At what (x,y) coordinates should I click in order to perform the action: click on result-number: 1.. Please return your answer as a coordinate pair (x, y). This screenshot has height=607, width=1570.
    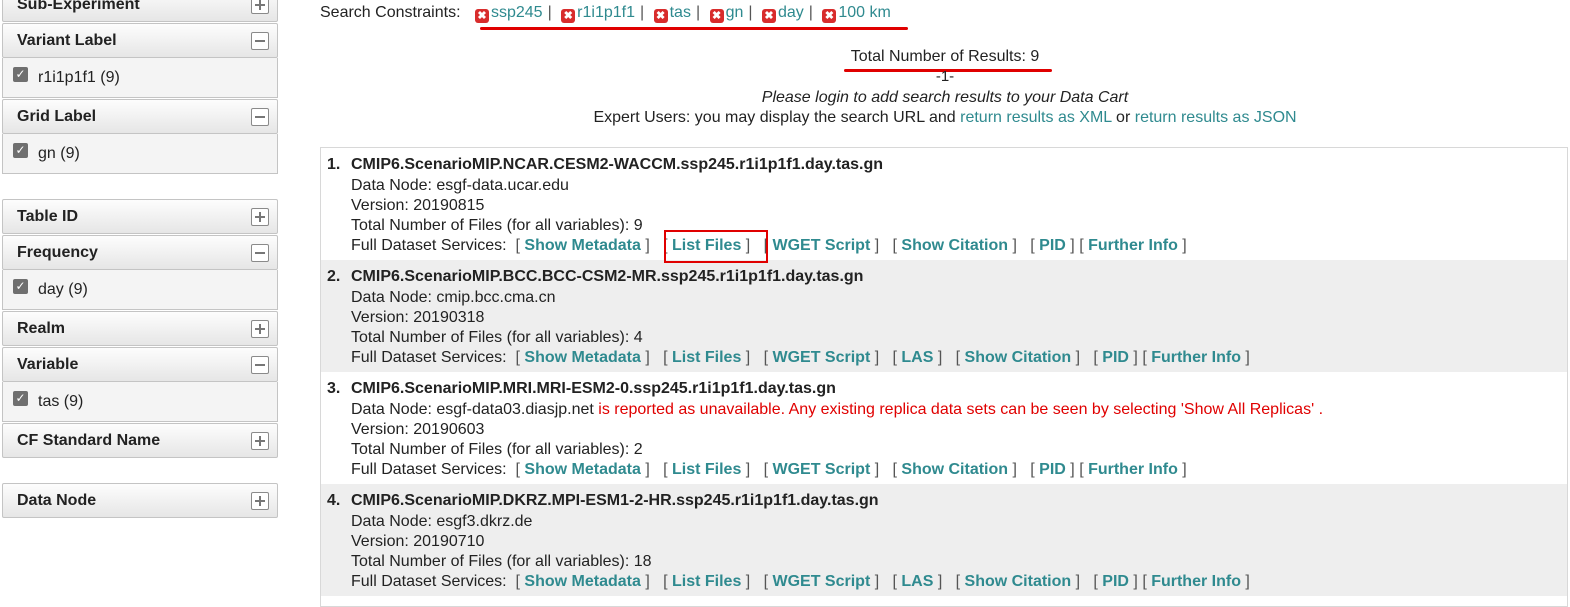
    Looking at the image, I should click on (334, 164).